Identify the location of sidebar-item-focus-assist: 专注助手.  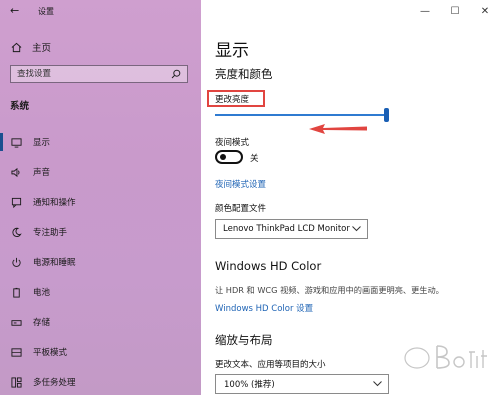
(100, 232).